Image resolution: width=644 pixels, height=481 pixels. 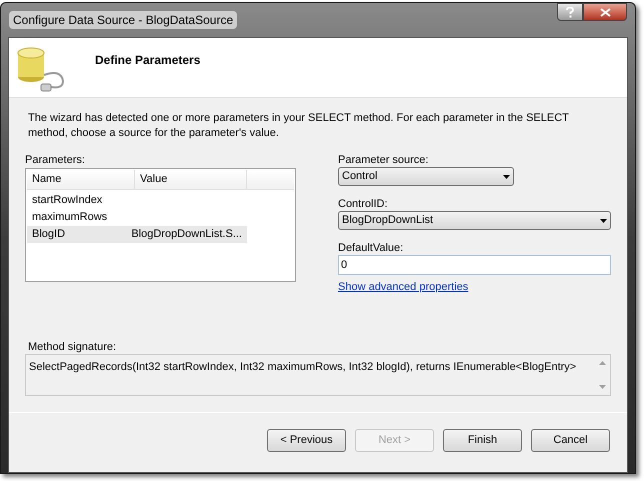 What do you see at coordinates (403, 287) in the screenshot?
I see `advanced-properties-link: Show advanced properties` at bounding box center [403, 287].